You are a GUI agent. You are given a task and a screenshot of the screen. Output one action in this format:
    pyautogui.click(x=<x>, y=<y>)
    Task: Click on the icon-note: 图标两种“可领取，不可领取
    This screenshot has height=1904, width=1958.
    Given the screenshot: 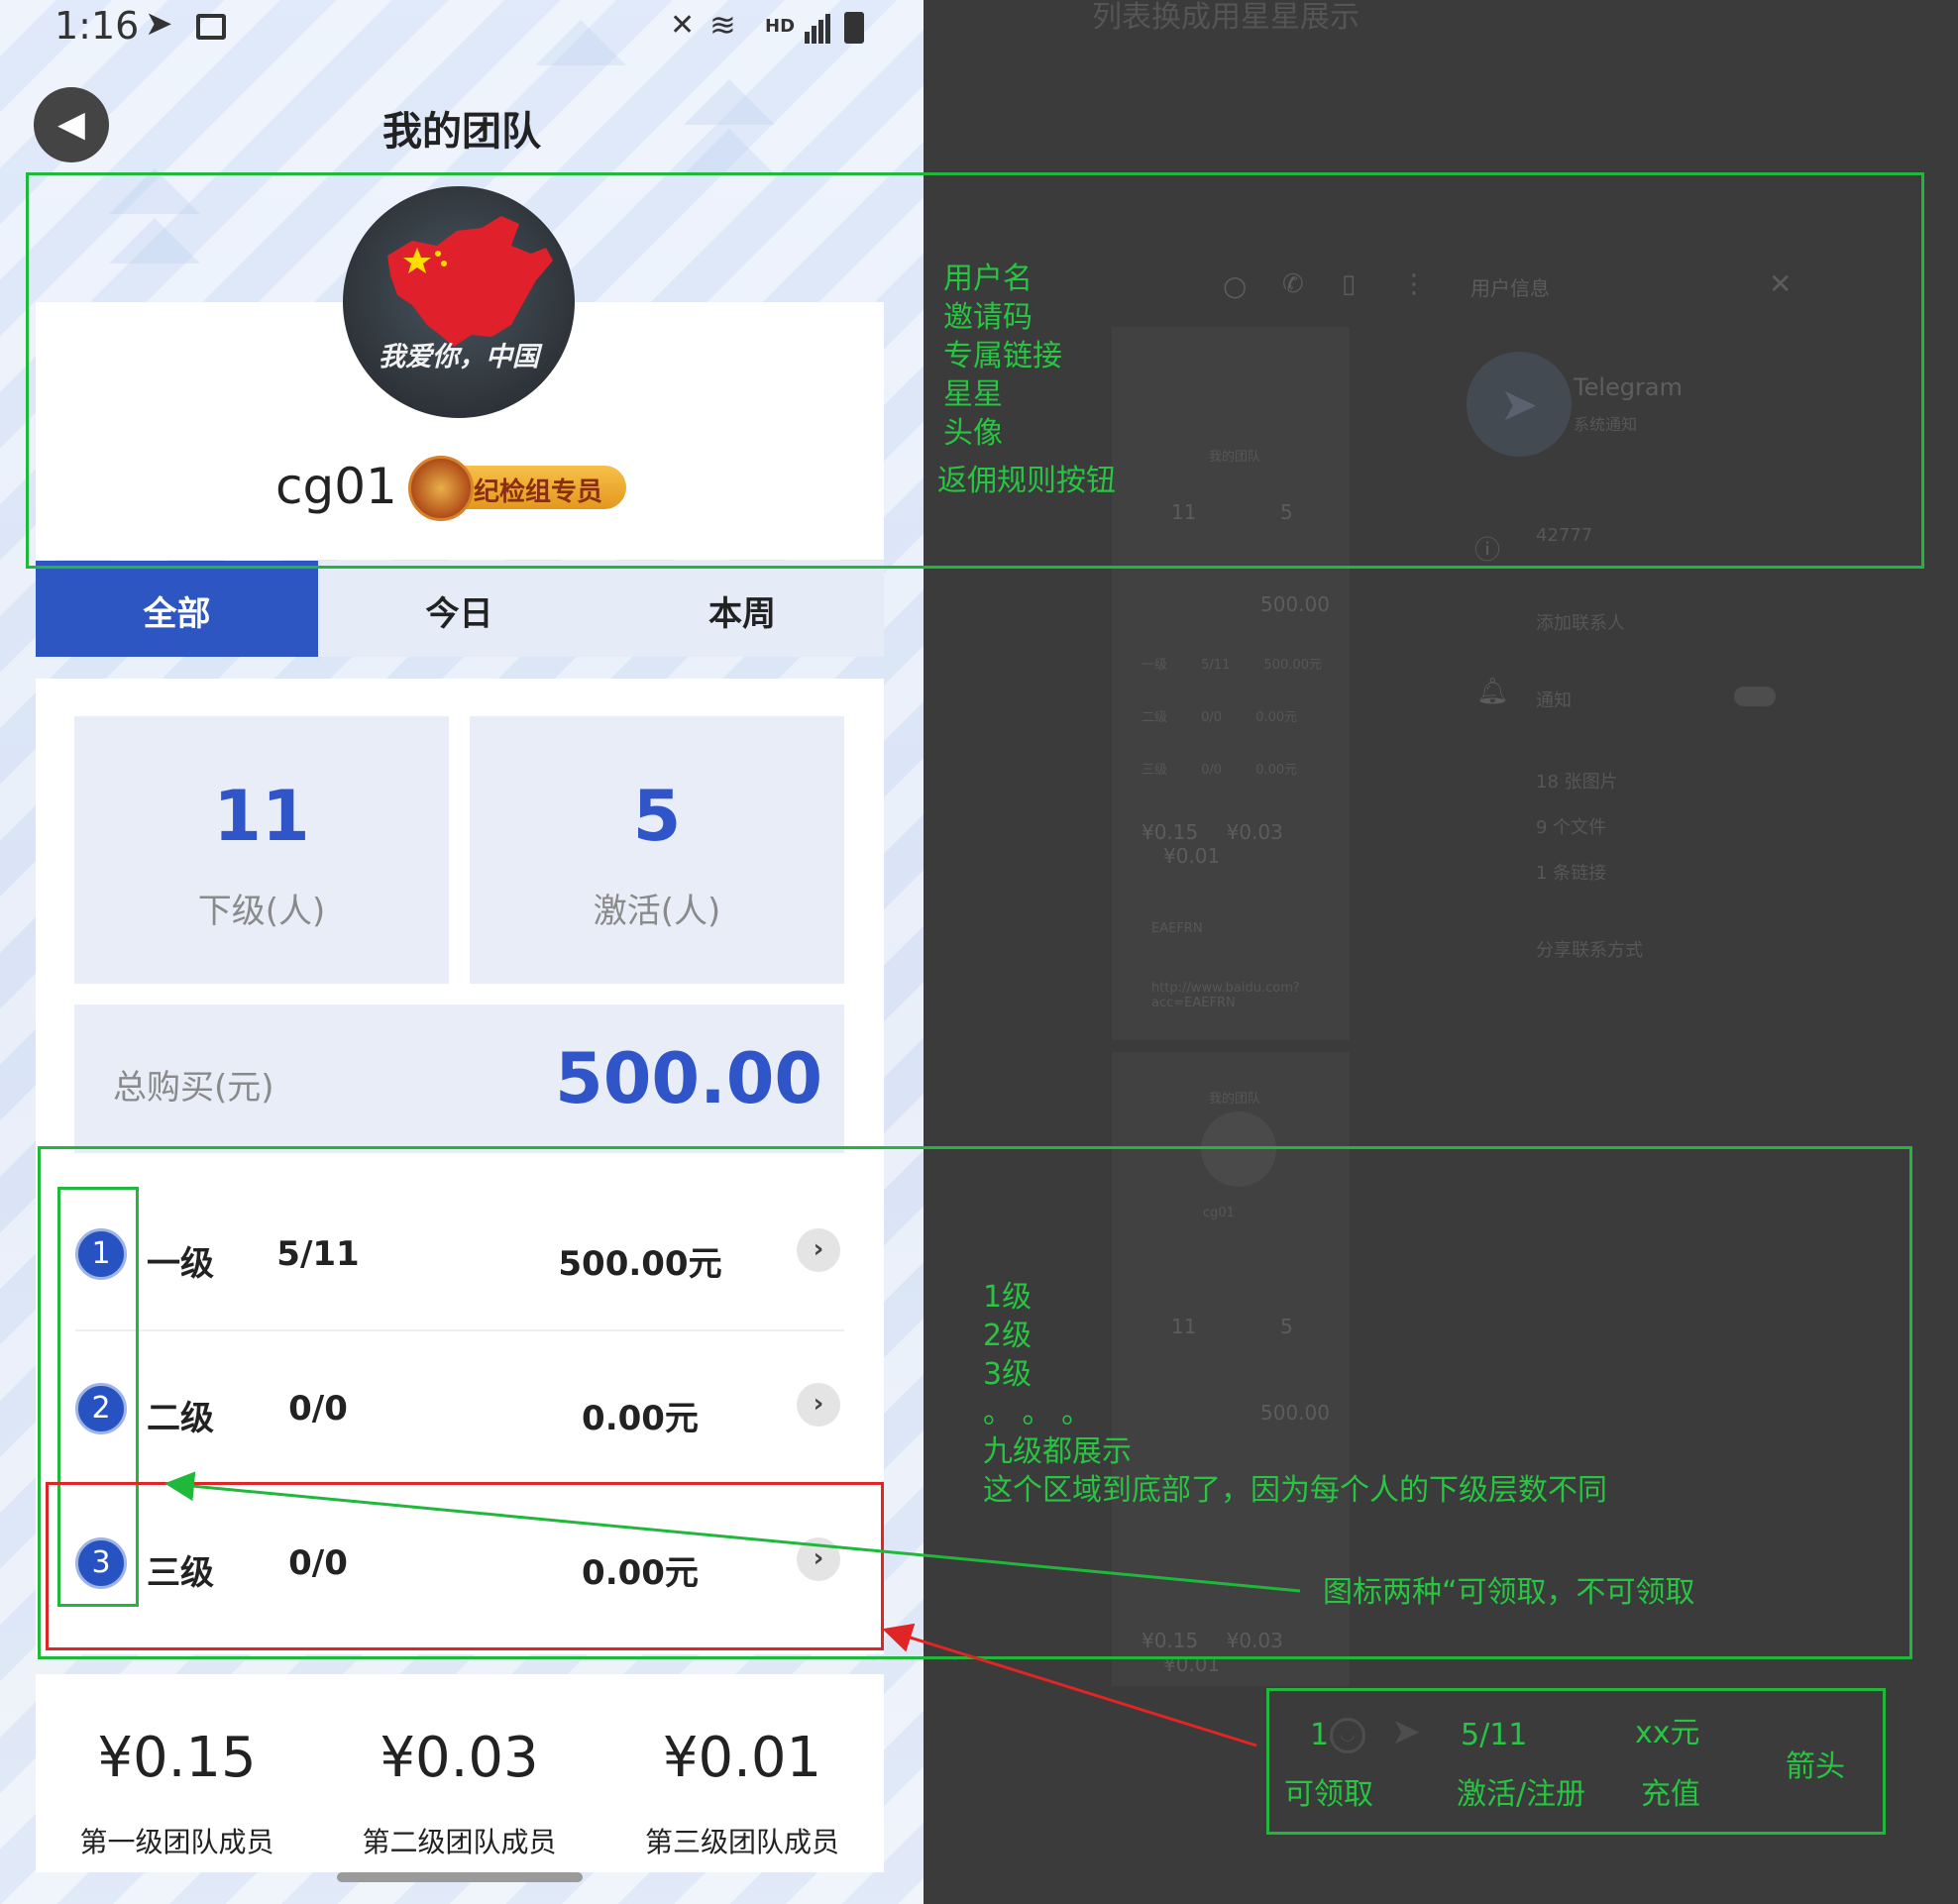 What is the action you would take?
    pyautogui.click(x=1509, y=1592)
    